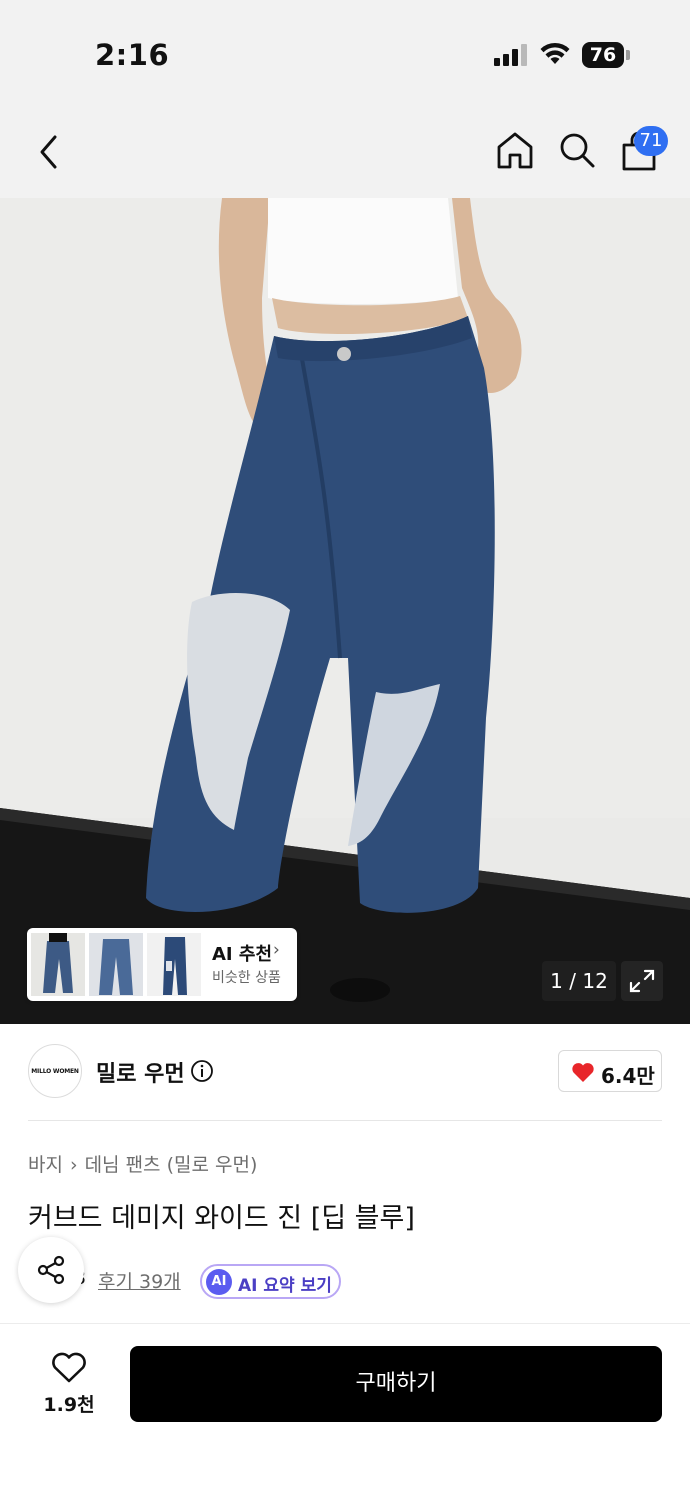 The height and width of the screenshot is (1500, 690). What do you see at coordinates (579, 981) in the screenshot?
I see `image-page-indicator: 1 / 12` at bounding box center [579, 981].